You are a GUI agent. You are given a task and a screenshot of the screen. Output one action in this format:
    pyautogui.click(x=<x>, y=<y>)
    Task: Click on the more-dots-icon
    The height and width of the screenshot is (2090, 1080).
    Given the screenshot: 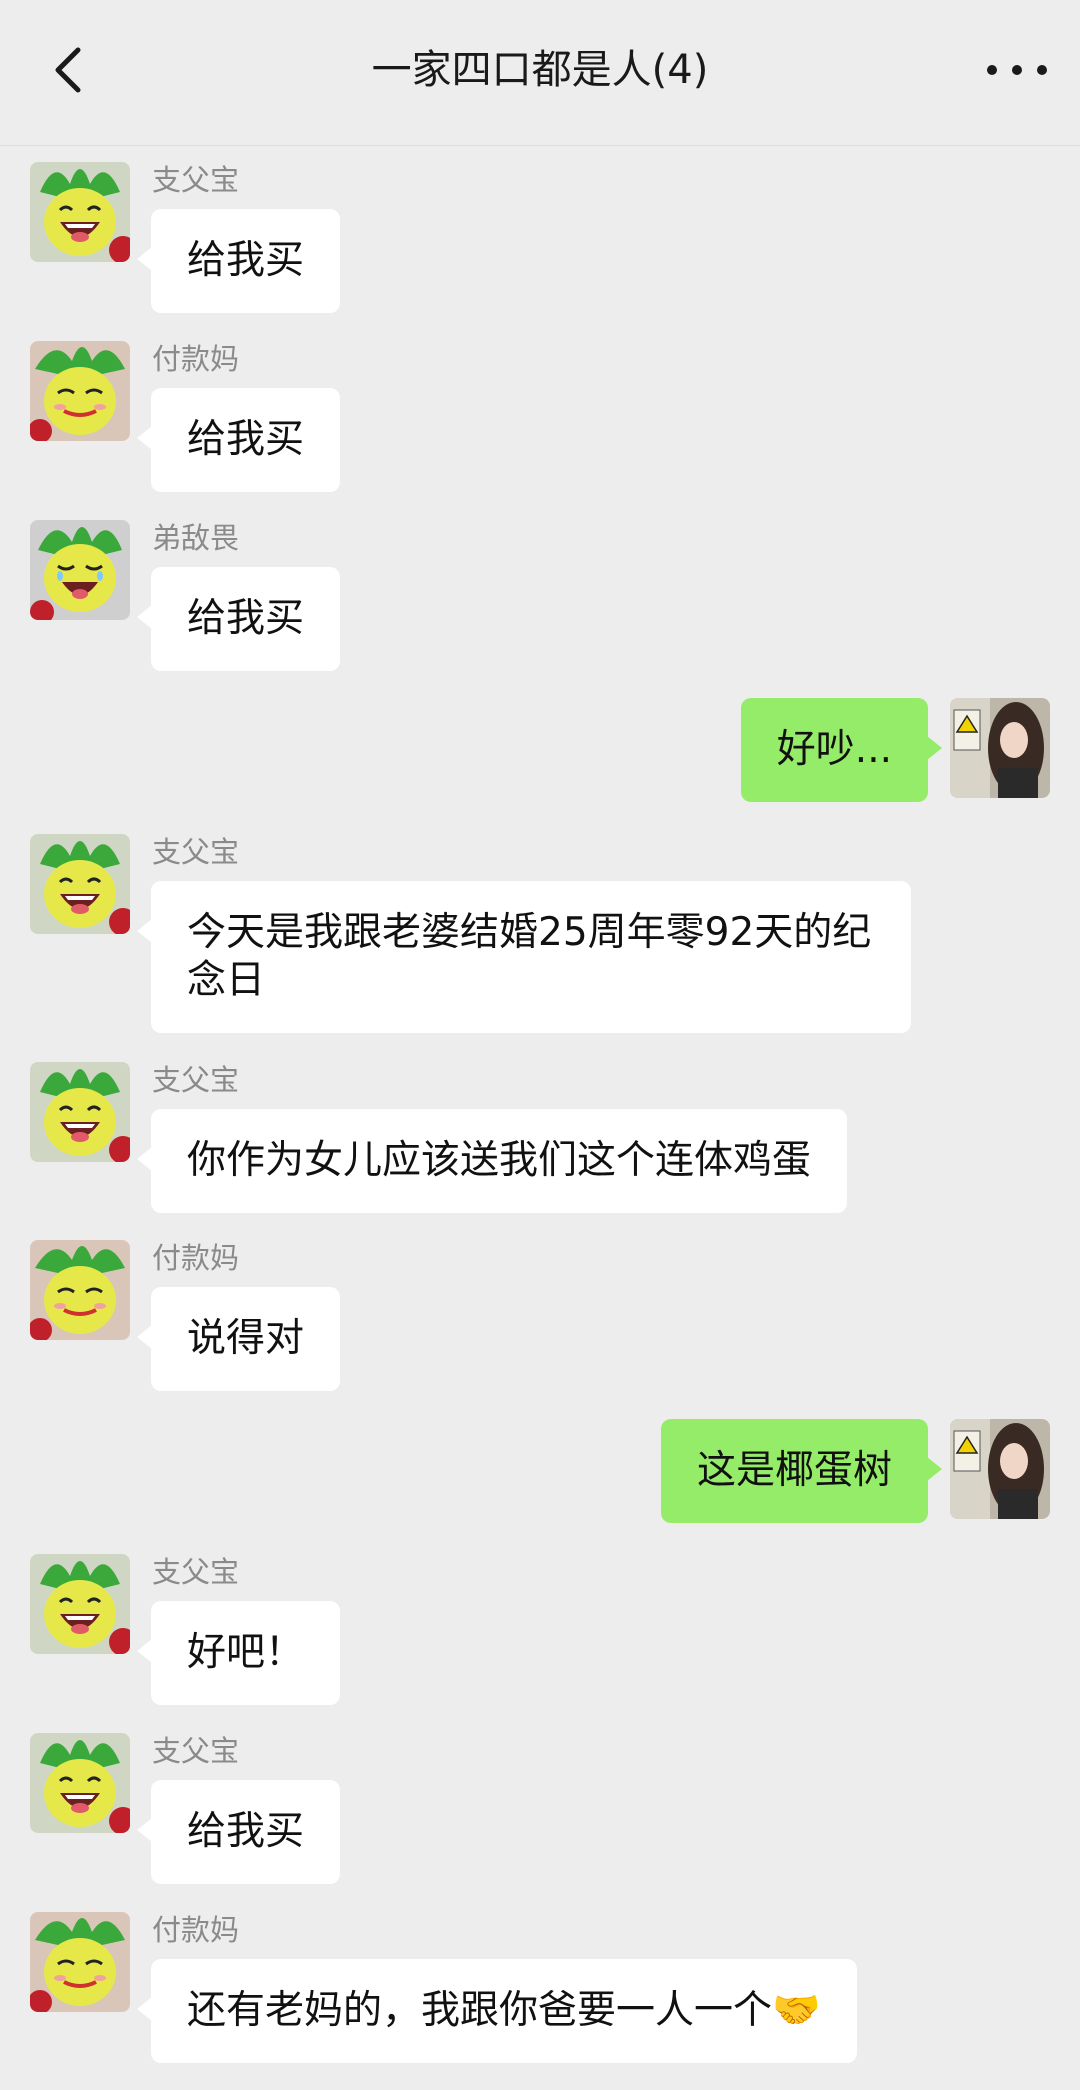 What is the action you would take?
    pyautogui.click(x=1017, y=70)
    